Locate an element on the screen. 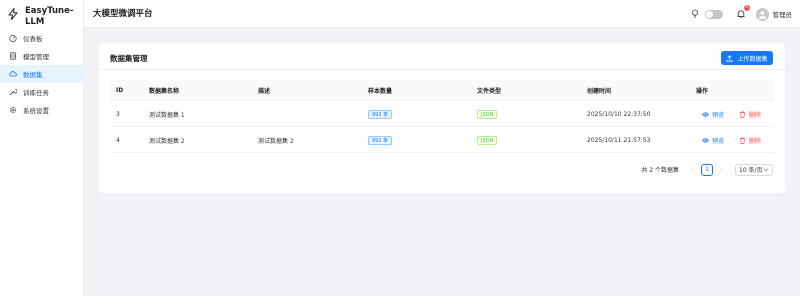 This screenshot has width=800, height=296. sidebar-item-label: 系统设置 is located at coordinates (36, 111).